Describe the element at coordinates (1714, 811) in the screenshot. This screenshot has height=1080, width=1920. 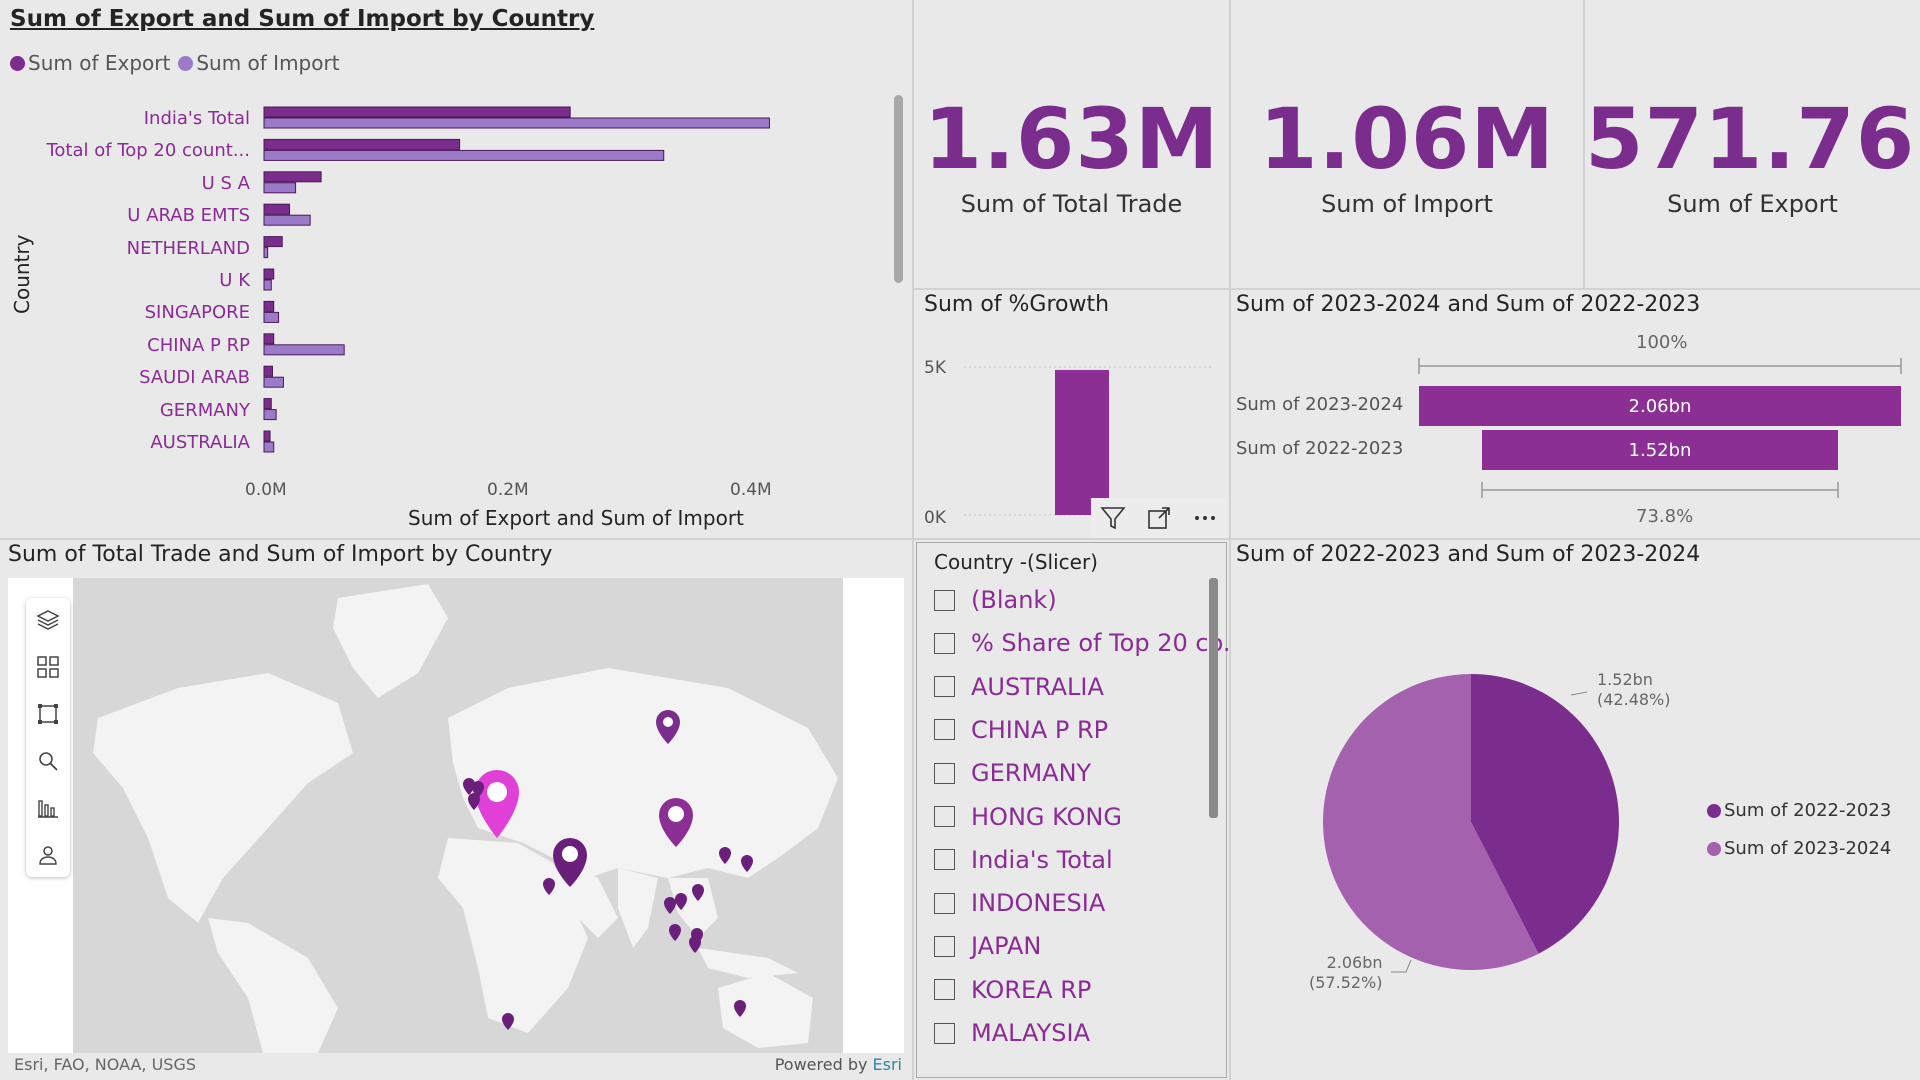
I see `pie-legend-dot-2022` at that location.